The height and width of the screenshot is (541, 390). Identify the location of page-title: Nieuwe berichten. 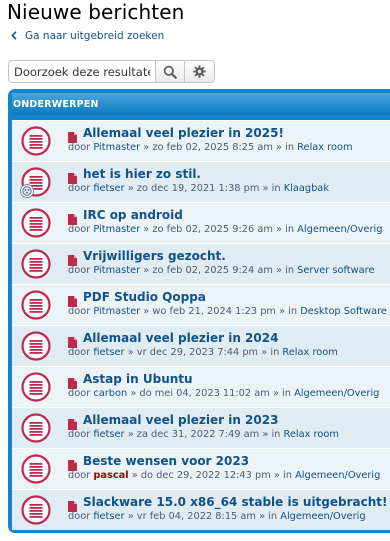
(96, 12).